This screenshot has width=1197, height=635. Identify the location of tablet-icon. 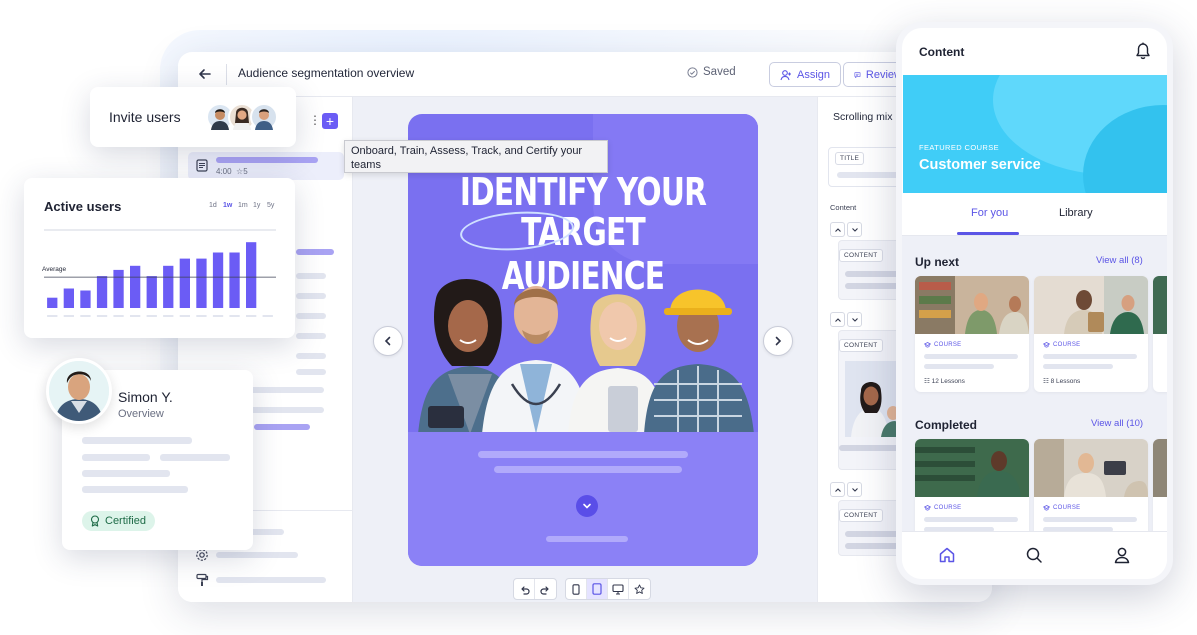
(597, 589).